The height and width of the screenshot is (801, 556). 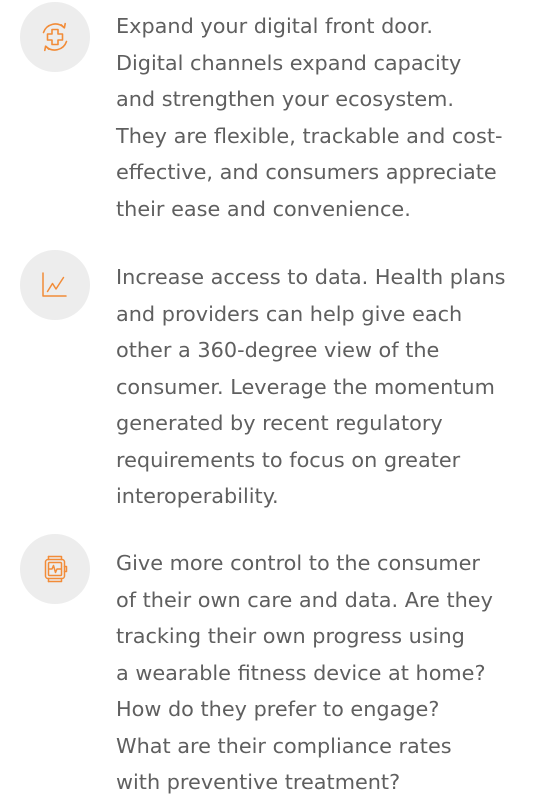 I want to click on text-line: How do they prefer to engage?, so click(x=278, y=709).